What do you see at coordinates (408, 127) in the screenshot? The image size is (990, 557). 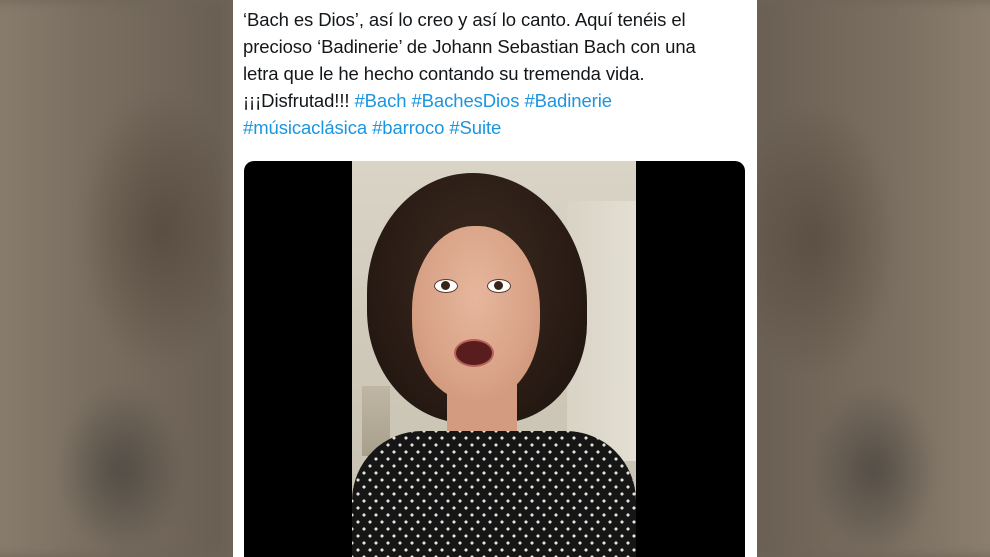 I see `hashtag-link: #barroco` at bounding box center [408, 127].